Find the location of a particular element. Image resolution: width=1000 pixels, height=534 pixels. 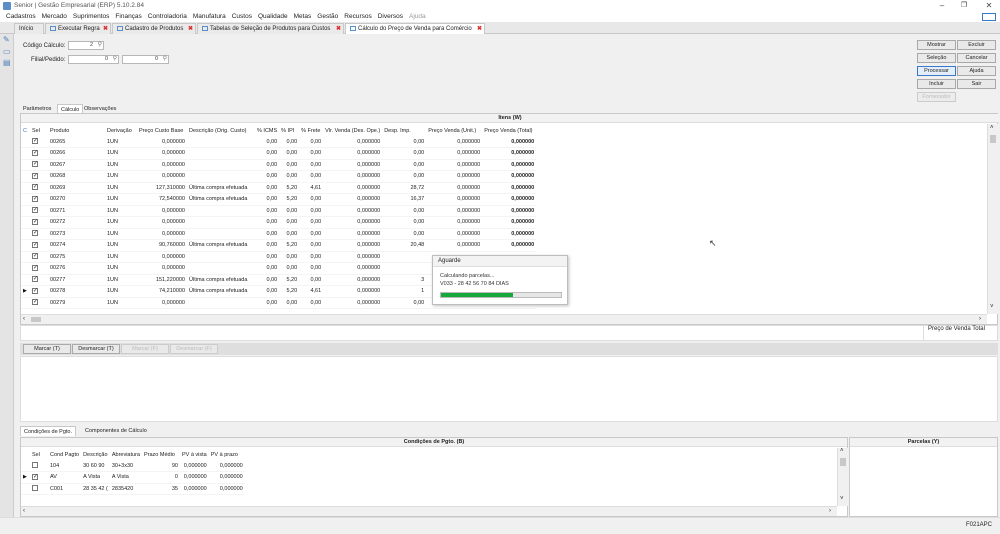

col-header: Descrição (Orig. Custo) is located at coordinates (221, 131).